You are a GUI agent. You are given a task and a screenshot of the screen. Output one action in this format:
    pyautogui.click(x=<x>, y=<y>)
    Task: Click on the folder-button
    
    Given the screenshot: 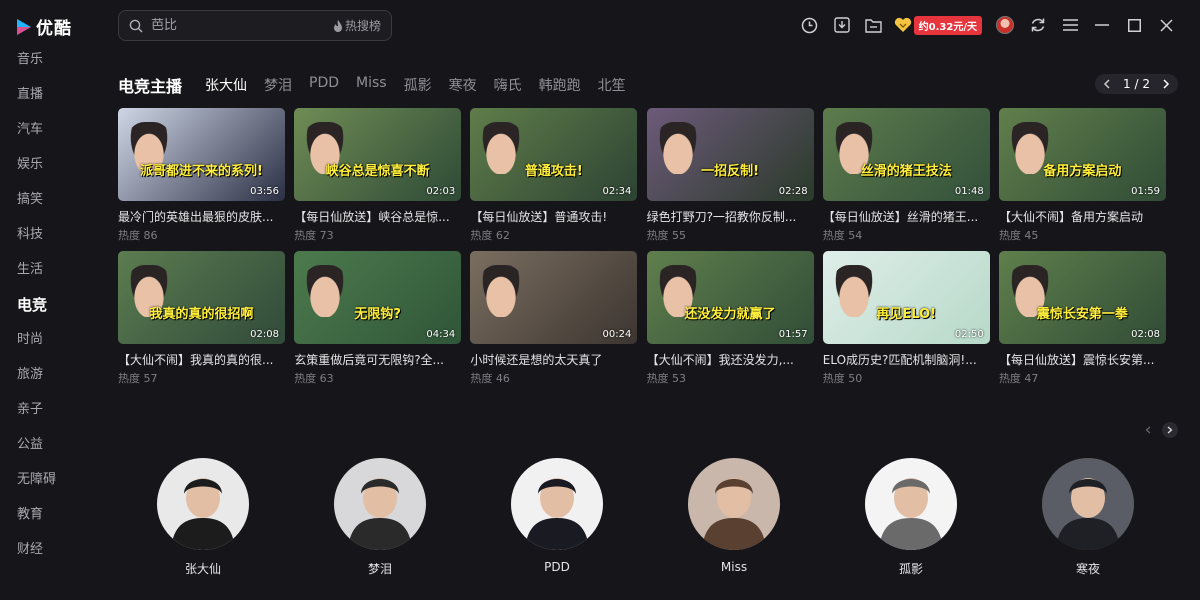 What is the action you would take?
    pyautogui.click(x=874, y=25)
    